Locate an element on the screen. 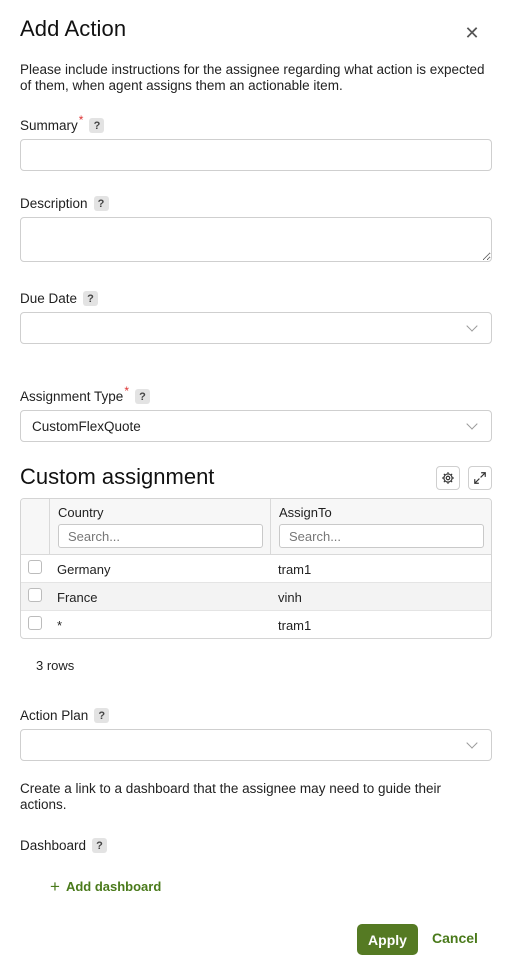  assignment-type-select: CustomFlexQuote is located at coordinates (256, 426).